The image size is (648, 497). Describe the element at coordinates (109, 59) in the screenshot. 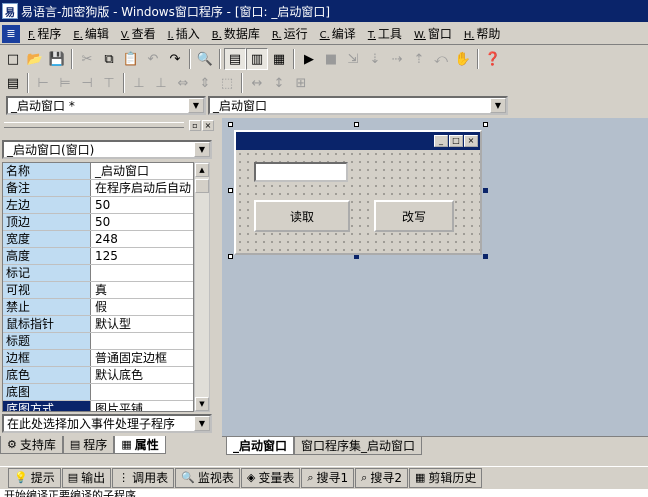

I see `copy-icon: ⧉` at that location.